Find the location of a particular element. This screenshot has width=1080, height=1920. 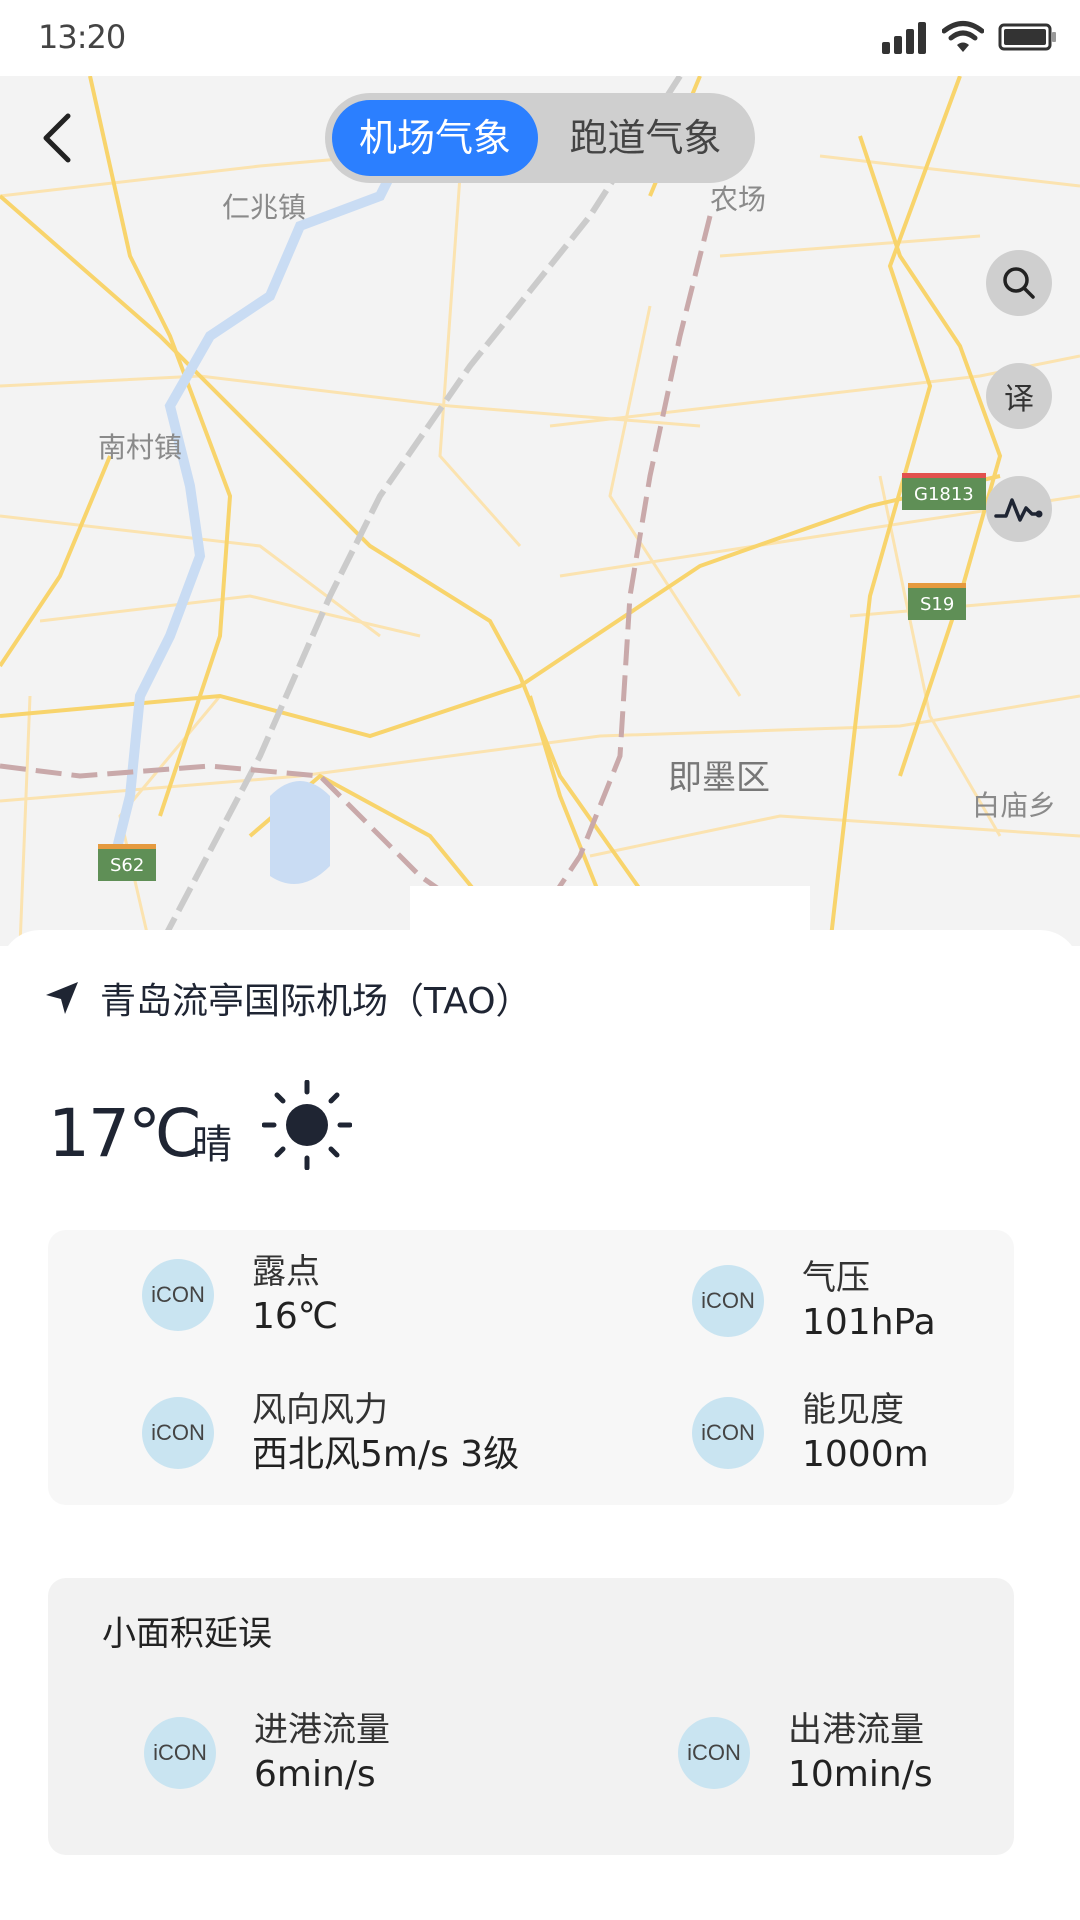

sunny-icon is located at coordinates (307, 1125).